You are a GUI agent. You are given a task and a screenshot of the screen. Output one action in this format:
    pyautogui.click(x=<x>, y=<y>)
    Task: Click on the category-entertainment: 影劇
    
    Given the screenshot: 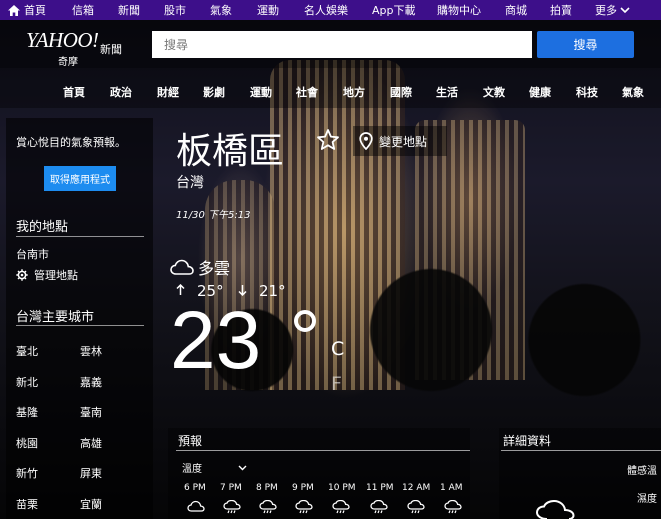 What is the action you would take?
    pyautogui.click(x=214, y=92)
    